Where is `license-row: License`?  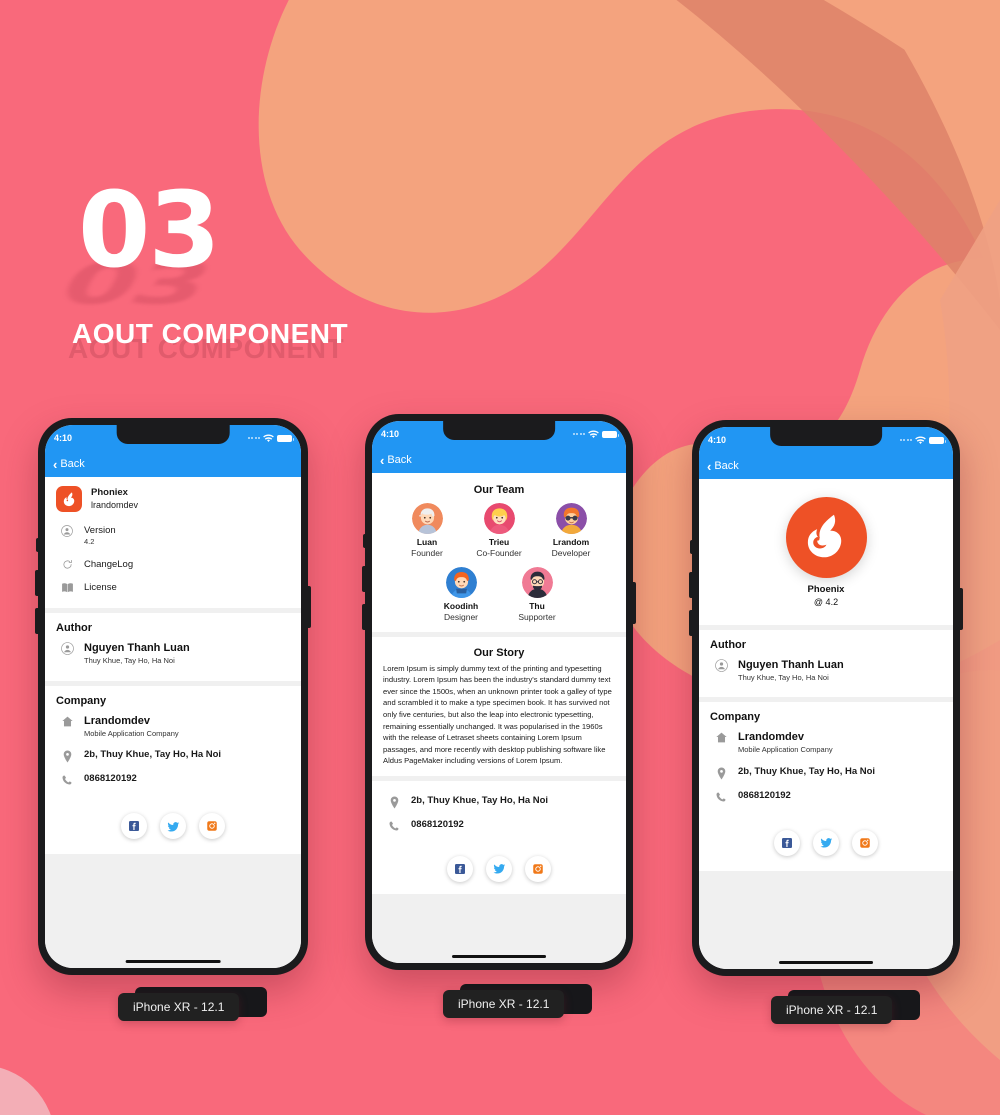 license-row: License is located at coordinates (173, 587).